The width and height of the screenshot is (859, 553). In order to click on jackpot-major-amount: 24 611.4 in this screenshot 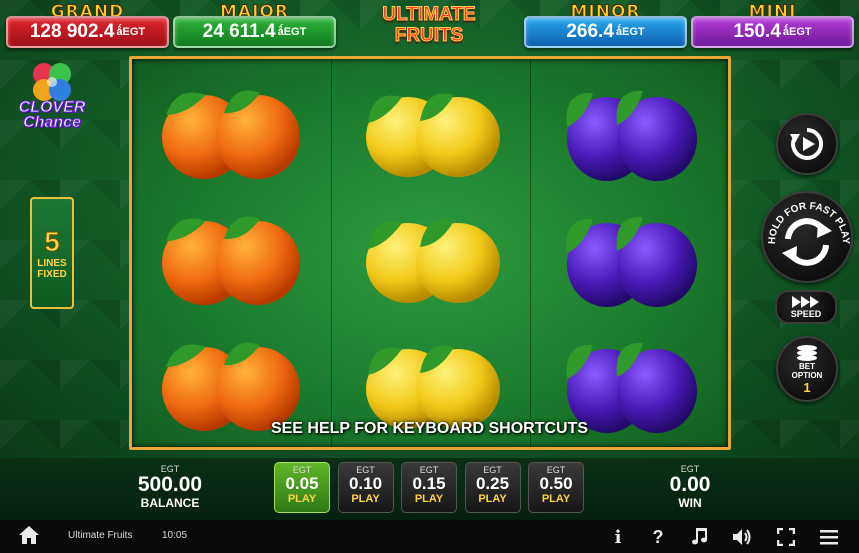, I will do `click(239, 31)`.